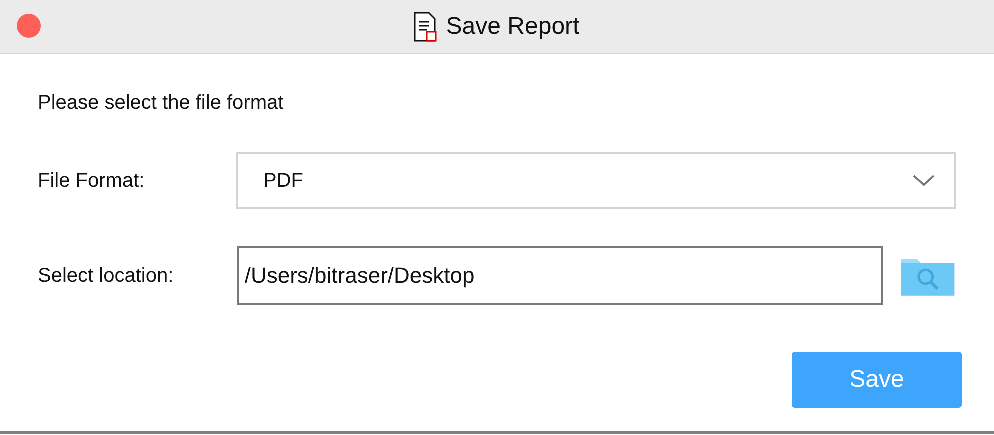 The height and width of the screenshot is (435, 994). Describe the element at coordinates (161, 103) in the screenshot. I see `prompt-text: Please select the file format` at that location.